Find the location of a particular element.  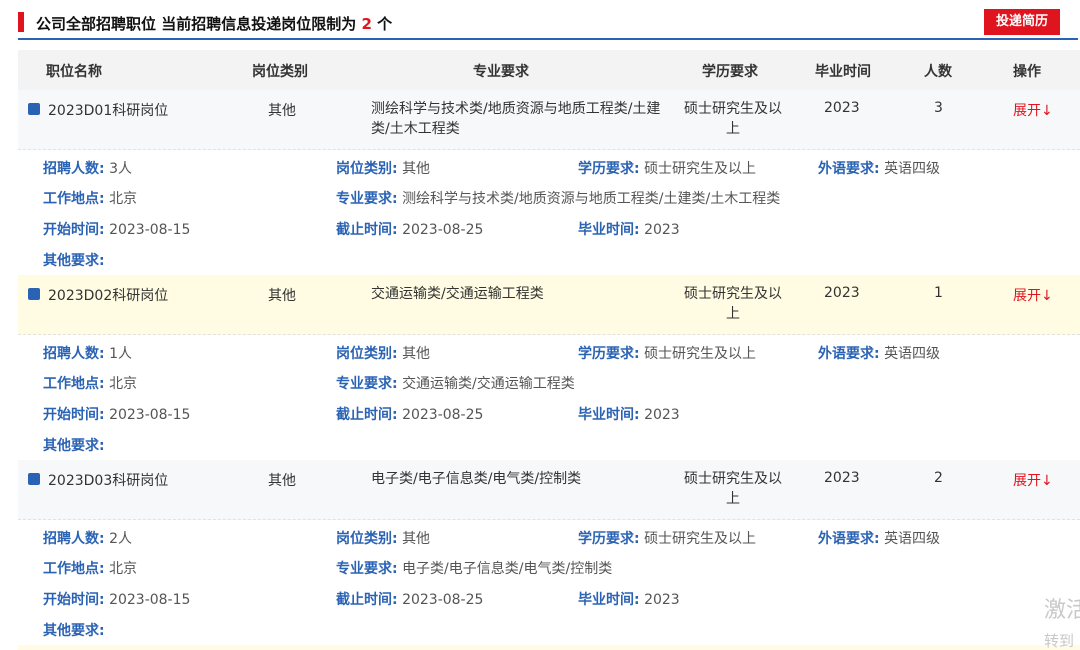

page-header: 公司全部招聘职位 当前招聘信息投递岗位限制为 2 个 投递简历 is located at coordinates (540, 20).